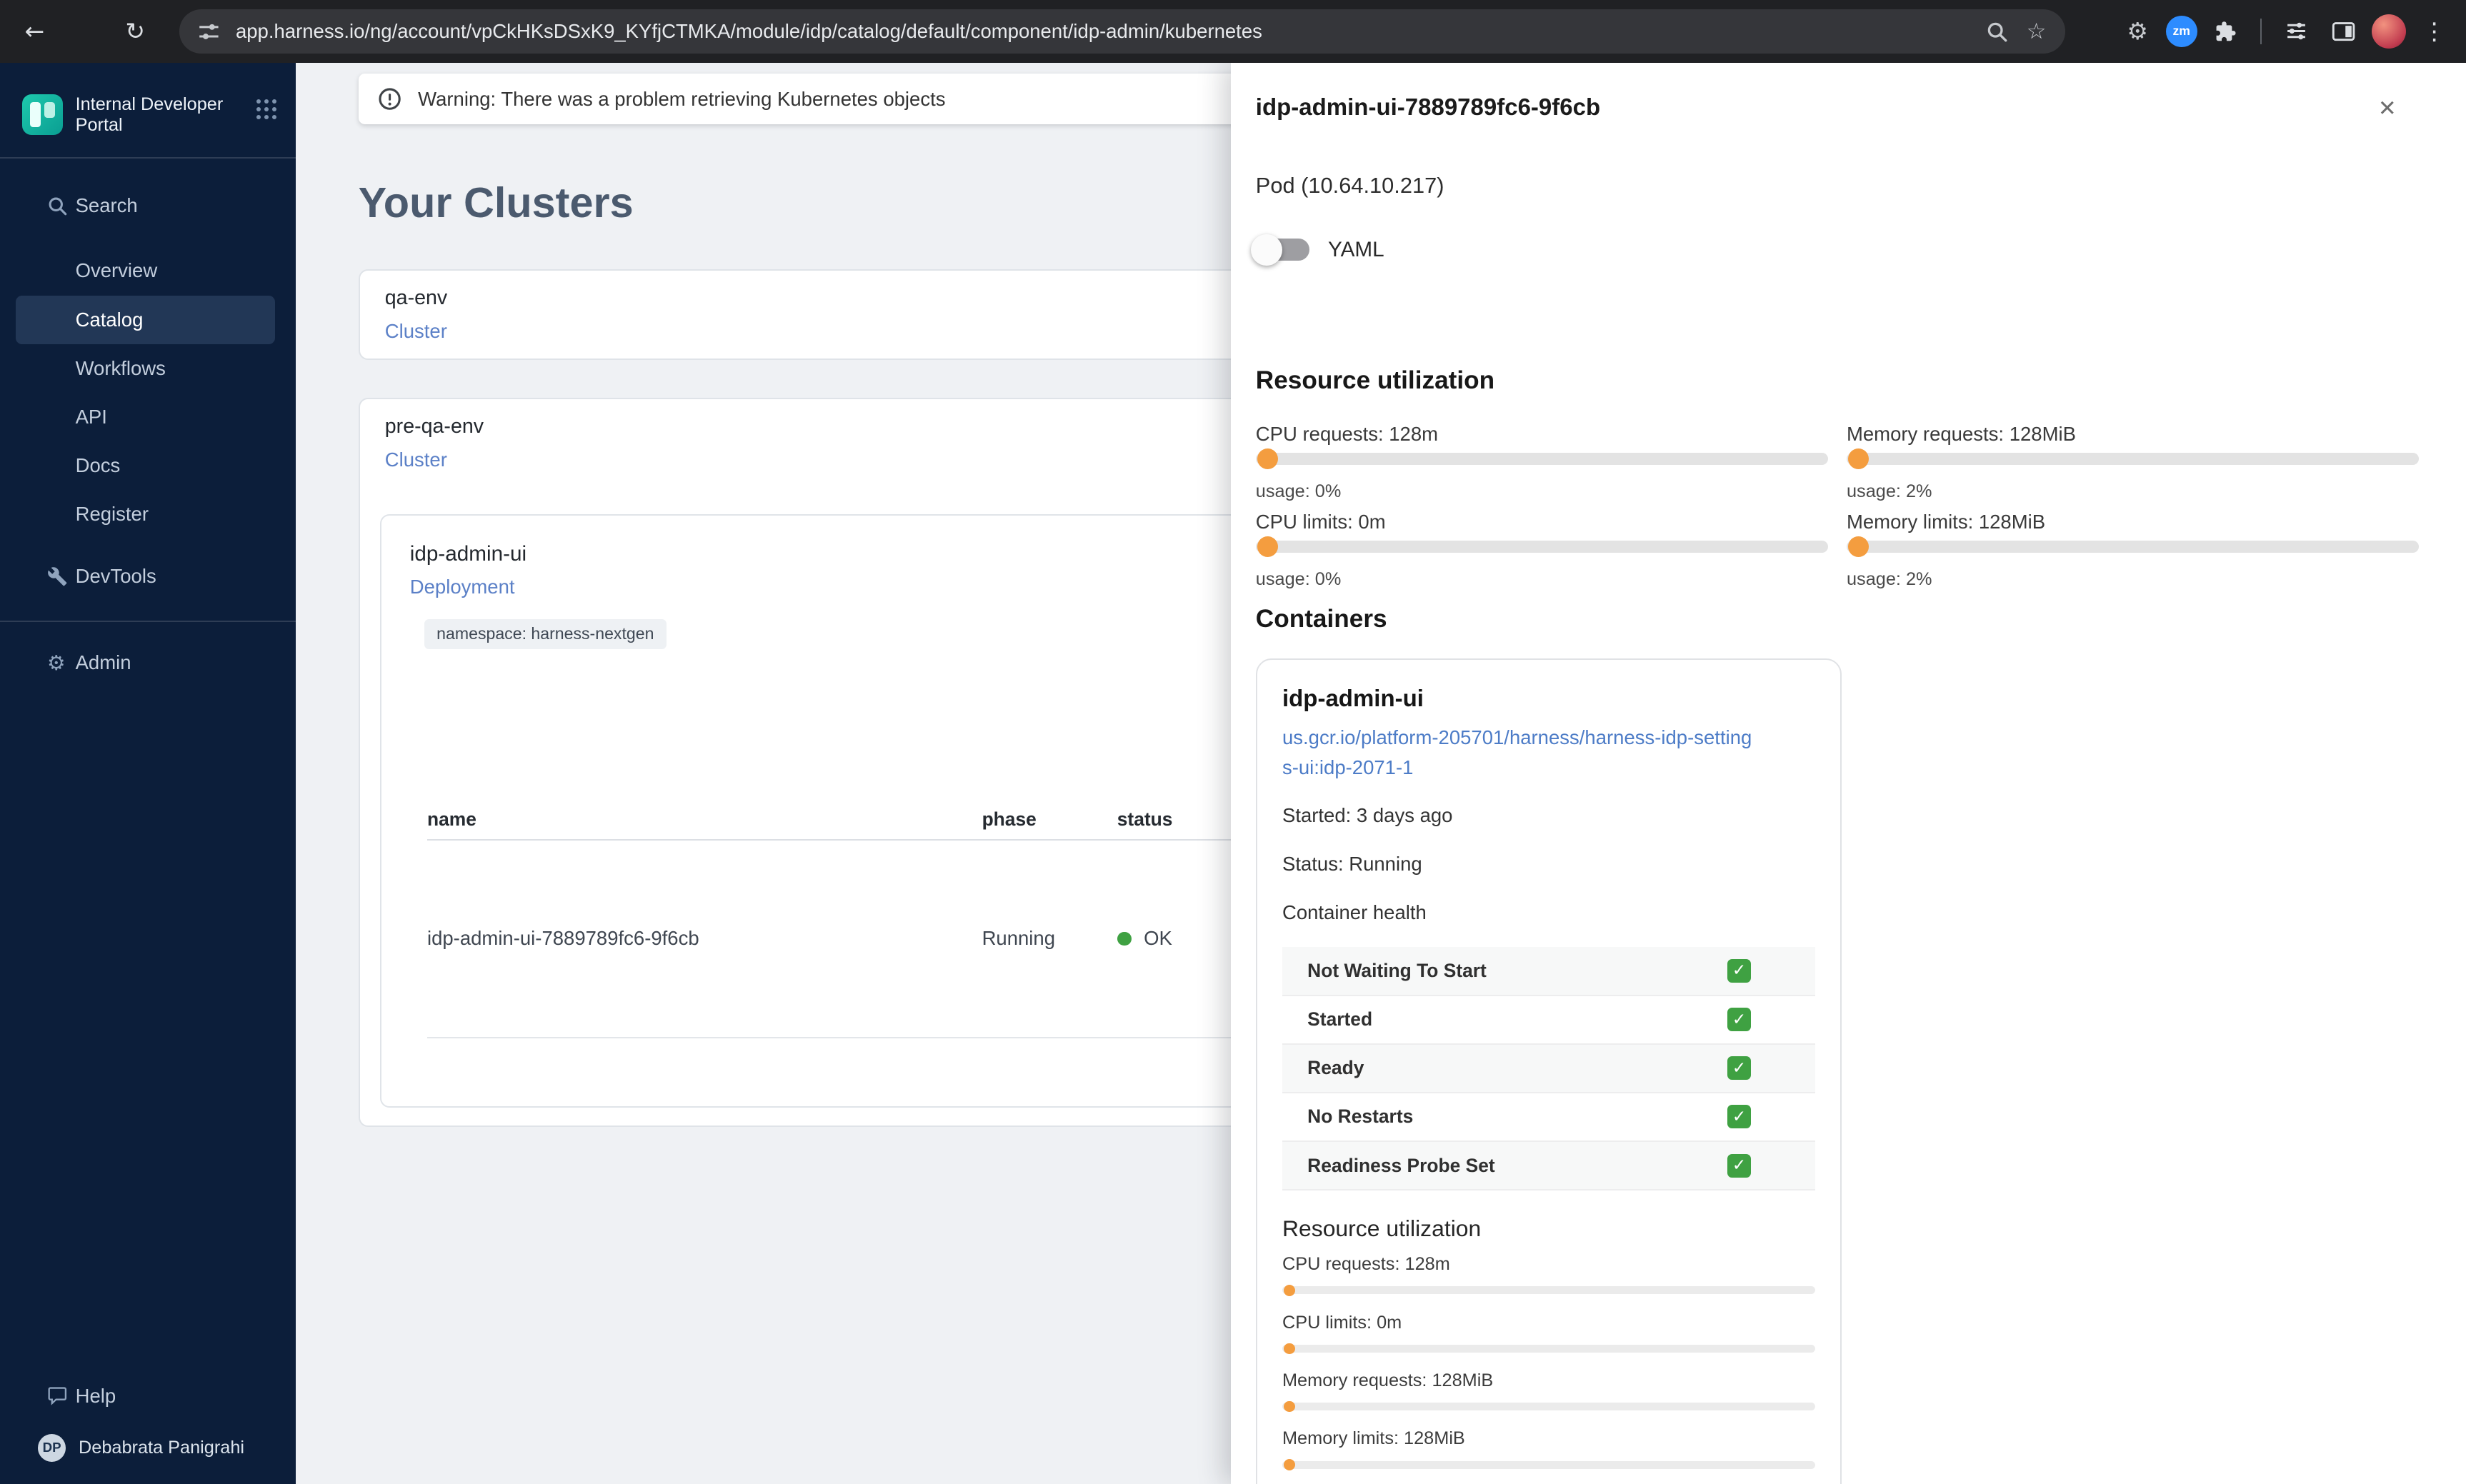 Image resolution: width=2466 pixels, height=1484 pixels. Describe the element at coordinates (1355, 249) in the screenshot. I see `yaml-toggle-label: YAML` at that location.